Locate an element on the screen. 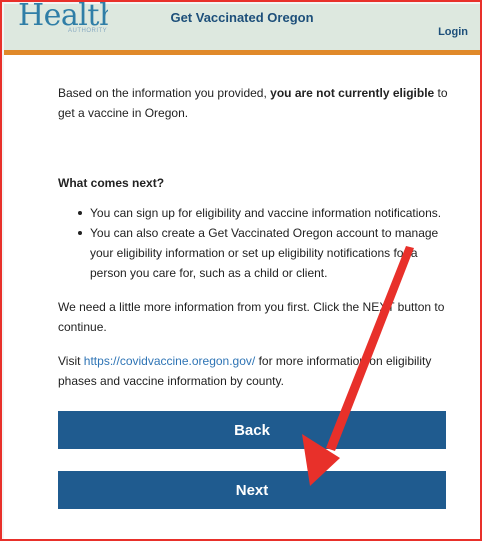  next-heading: What comes next? is located at coordinates (111, 183).